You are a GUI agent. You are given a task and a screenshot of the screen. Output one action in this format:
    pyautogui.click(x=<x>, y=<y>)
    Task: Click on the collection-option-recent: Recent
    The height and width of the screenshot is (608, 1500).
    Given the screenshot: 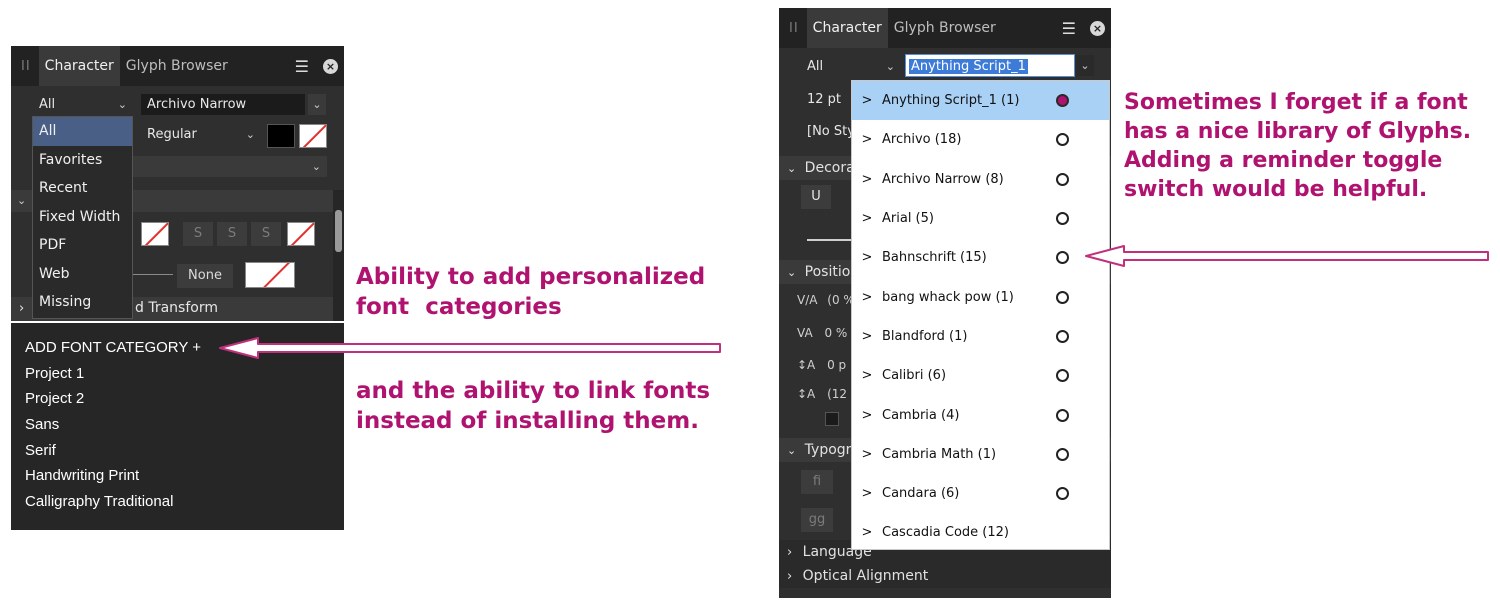 What is the action you would take?
    pyautogui.click(x=82, y=188)
    